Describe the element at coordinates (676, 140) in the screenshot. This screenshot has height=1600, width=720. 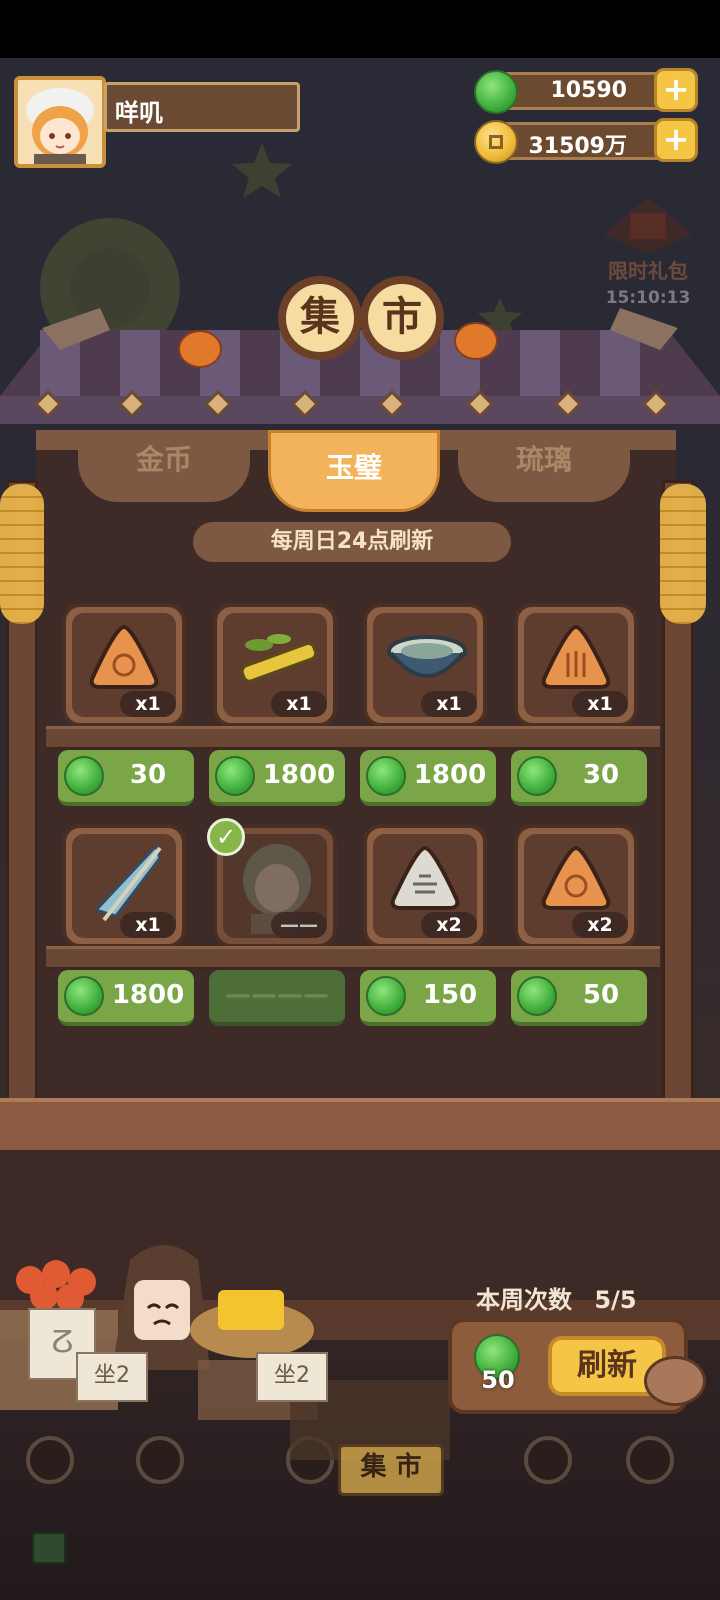
I see `add-coins-button: +` at that location.